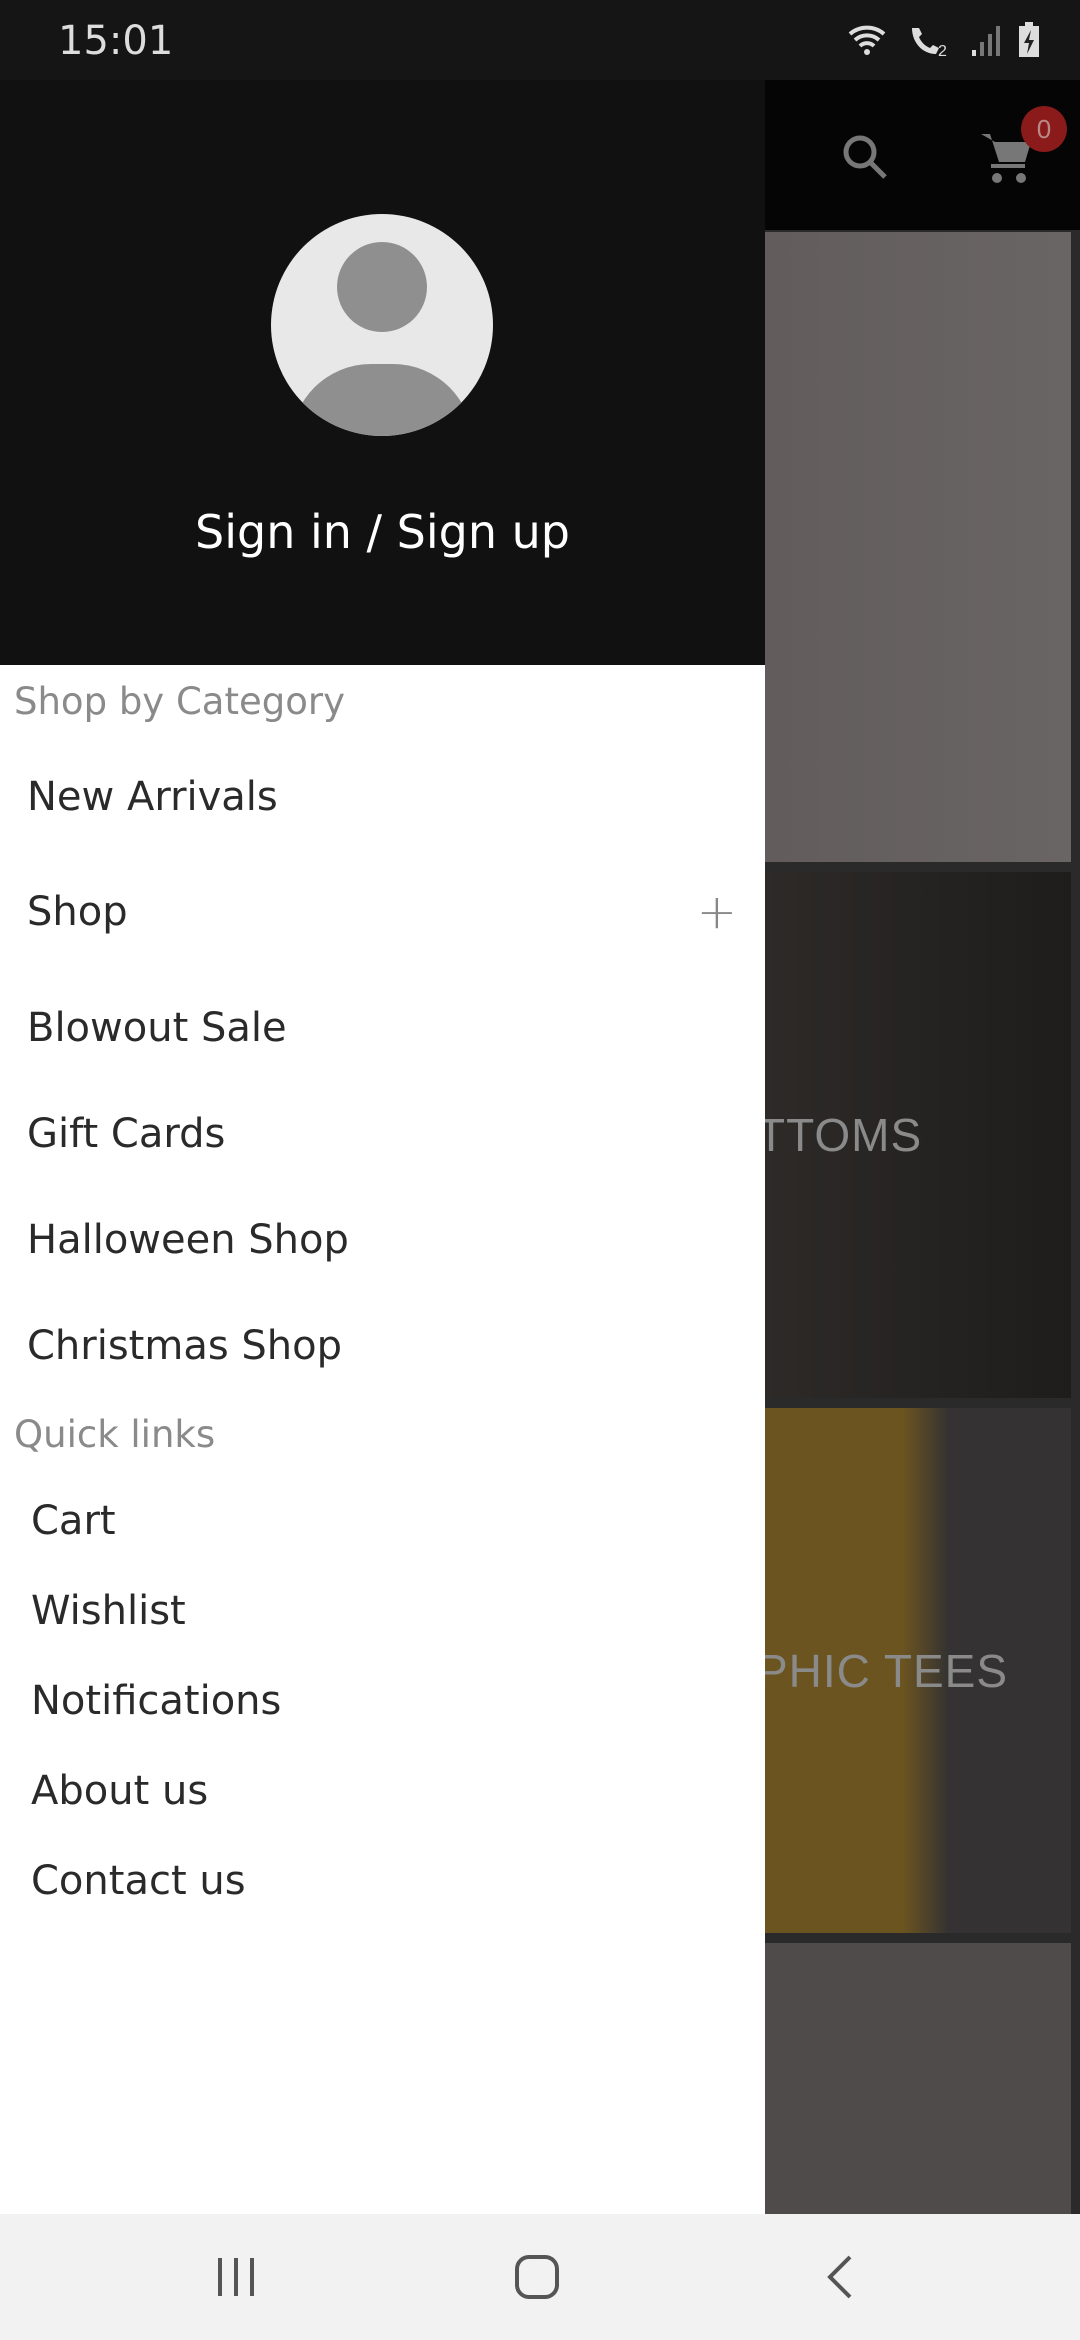 Image resolution: width=1080 pixels, height=2340 pixels. I want to click on search-icon, so click(865, 157).